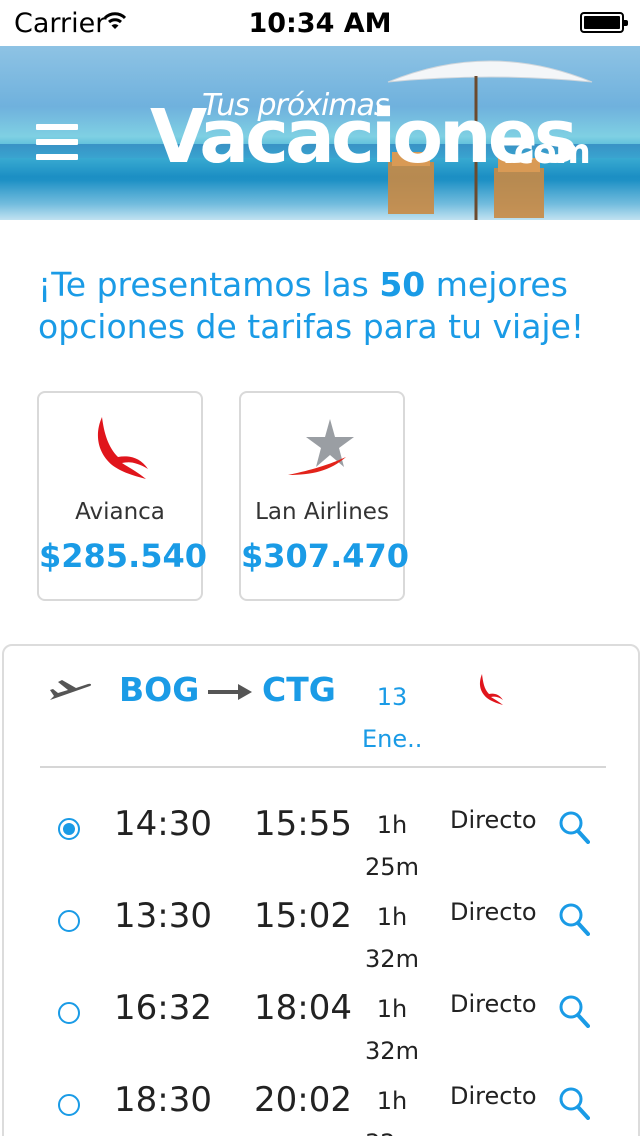  Describe the element at coordinates (57, 144) in the screenshot. I see `hamburger-menu-icon` at that location.